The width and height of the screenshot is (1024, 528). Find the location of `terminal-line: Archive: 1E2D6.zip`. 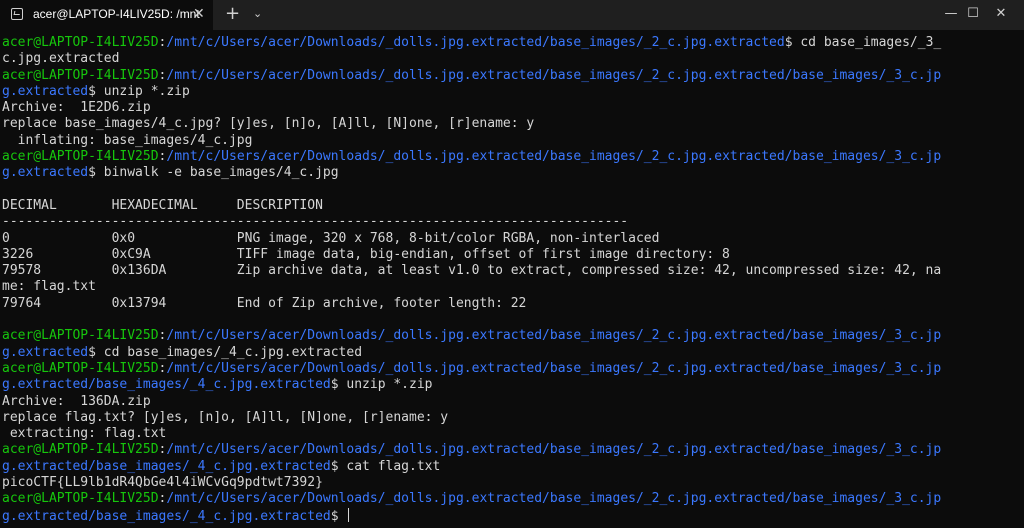

terminal-line: Archive: 1E2D6.zip is located at coordinates (509, 108).